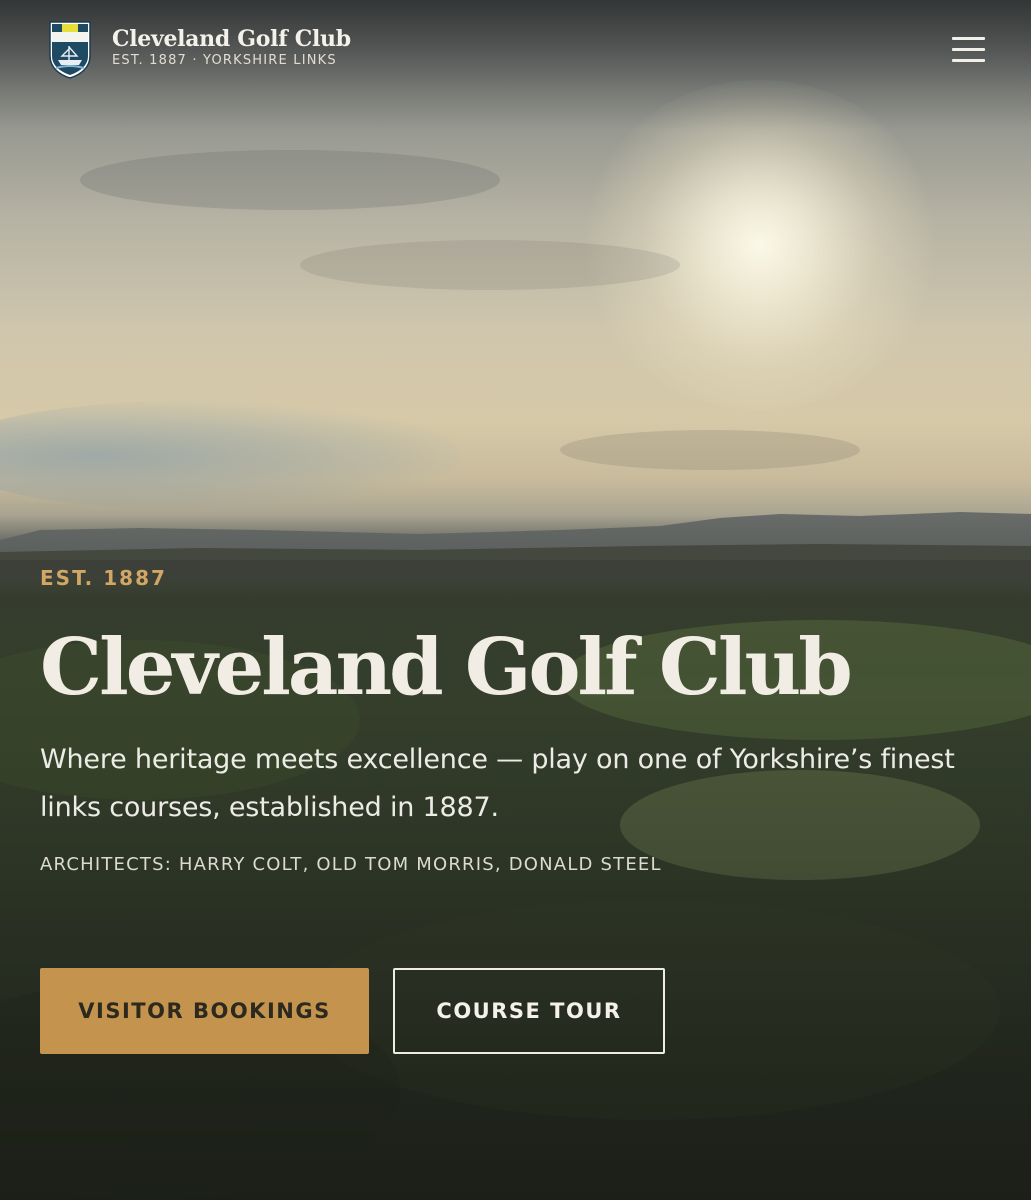 The image size is (1031, 1200). I want to click on visitor-bookings-button: VISITOR BOOKINGS, so click(204, 1011).